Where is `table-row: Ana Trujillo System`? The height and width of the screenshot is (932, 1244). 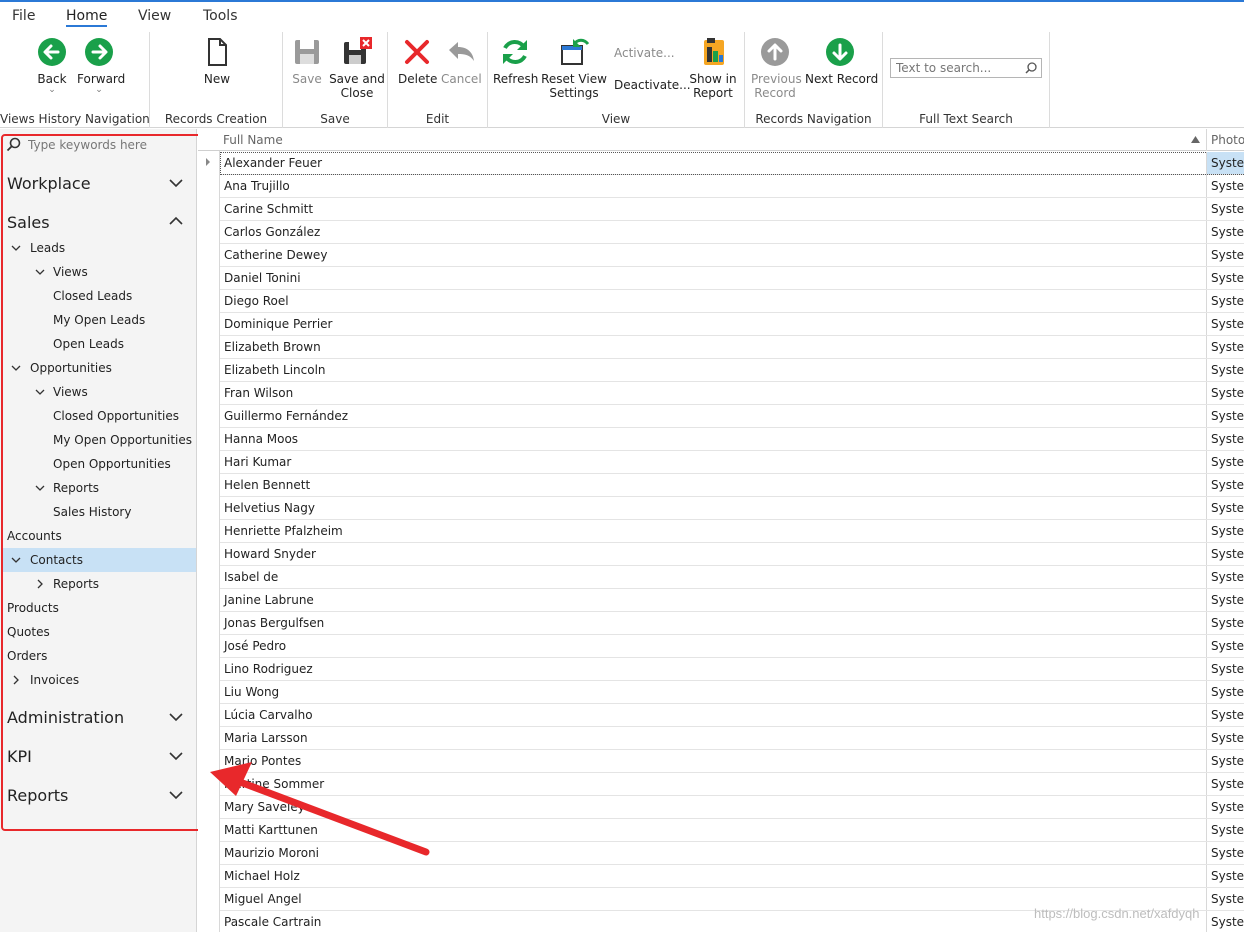
table-row: Ana Trujillo System is located at coordinates (732, 186).